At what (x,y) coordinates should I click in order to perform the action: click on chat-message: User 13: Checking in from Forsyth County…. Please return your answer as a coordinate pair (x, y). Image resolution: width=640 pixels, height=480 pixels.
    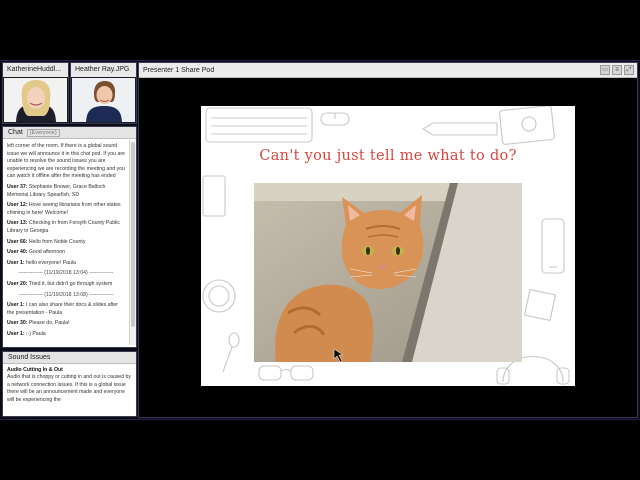
    Looking at the image, I should click on (66, 227).